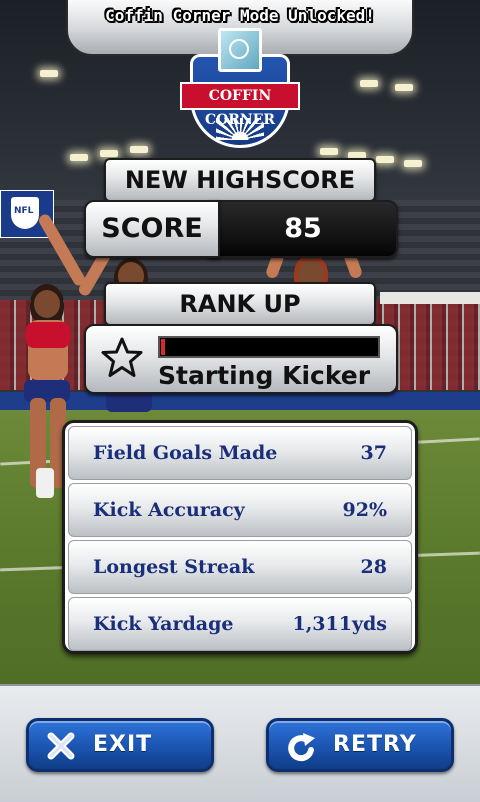  Describe the element at coordinates (365, 510) in the screenshot. I see `stat-value: 92%` at that location.